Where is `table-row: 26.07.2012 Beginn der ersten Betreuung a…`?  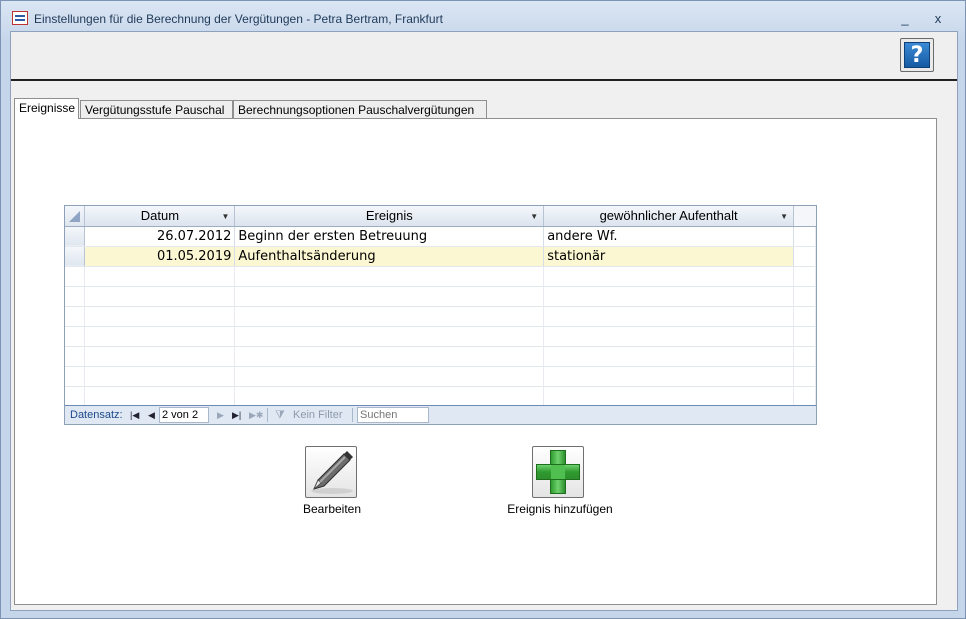 table-row: 26.07.2012 Beginn der ersten Betreuung a… is located at coordinates (440, 236).